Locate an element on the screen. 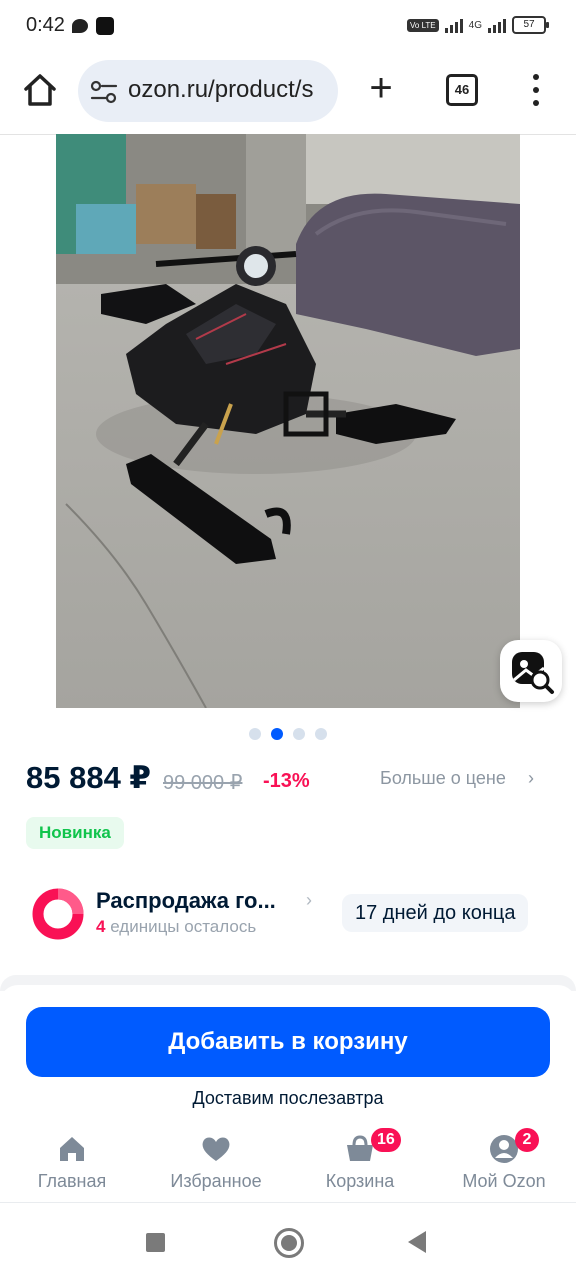 The image size is (576, 1280). browser-toolbar: ozon.ru/product/s + 46 is located at coordinates (288, 95).